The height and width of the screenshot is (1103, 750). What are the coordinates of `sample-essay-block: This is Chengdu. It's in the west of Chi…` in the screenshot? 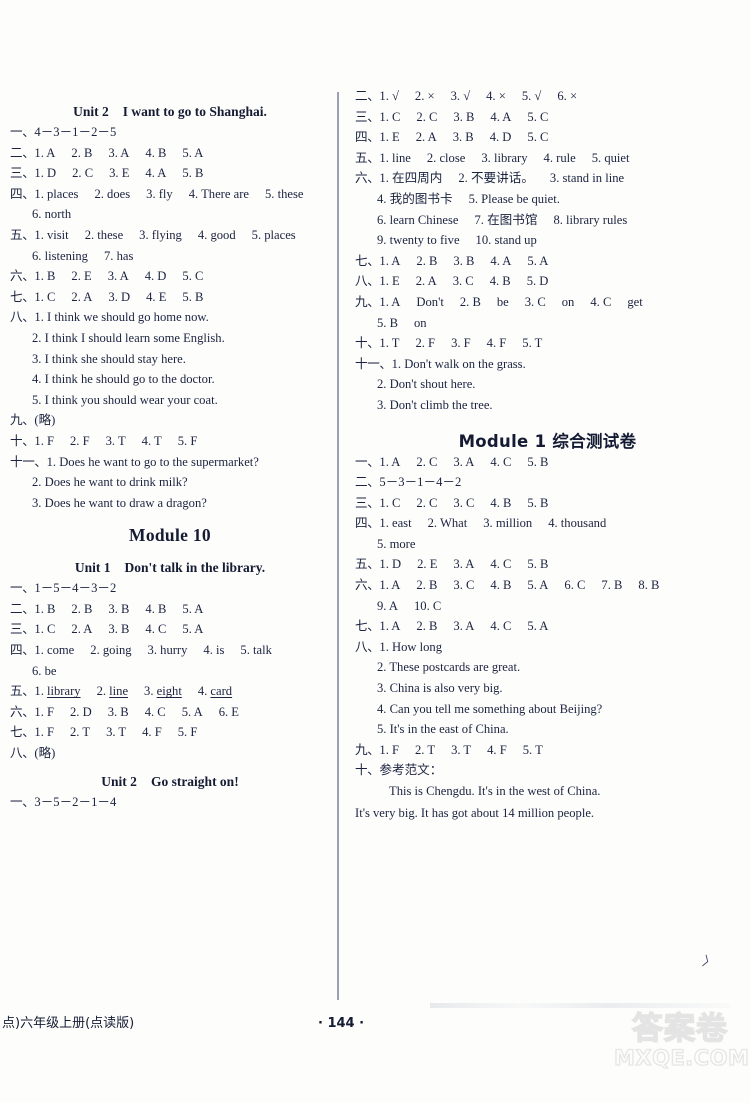 It's located at (547, 802).